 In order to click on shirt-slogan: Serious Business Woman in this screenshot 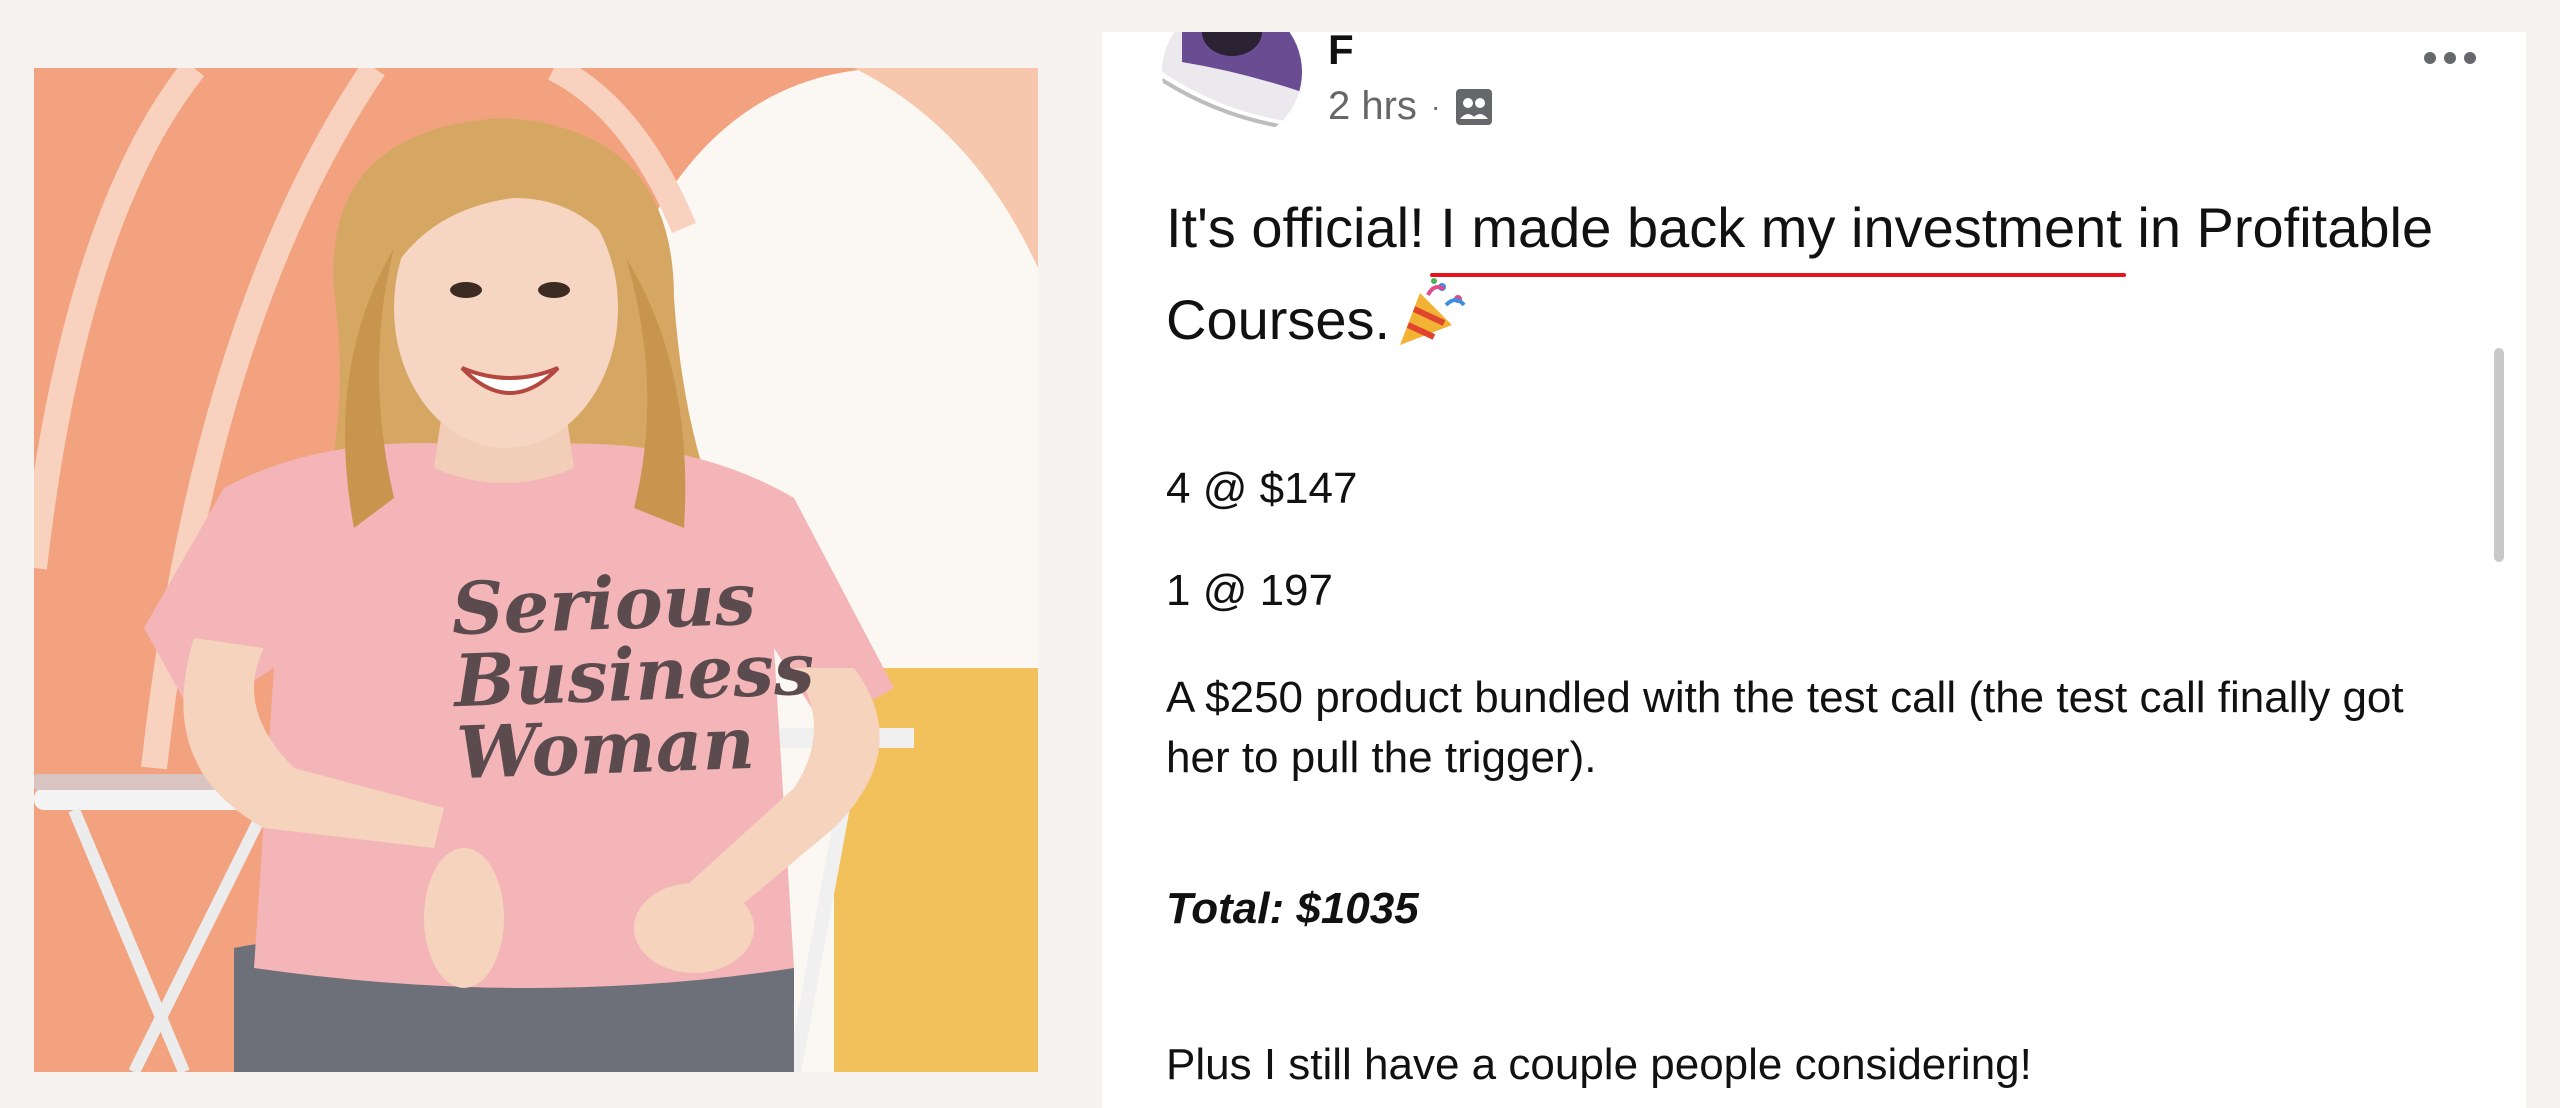, I will do `click(633, 676)`.